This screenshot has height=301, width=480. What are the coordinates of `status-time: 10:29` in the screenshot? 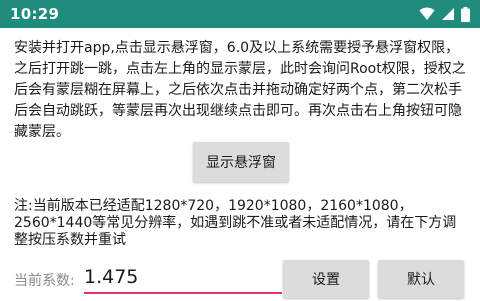 It's located at (35, 14).